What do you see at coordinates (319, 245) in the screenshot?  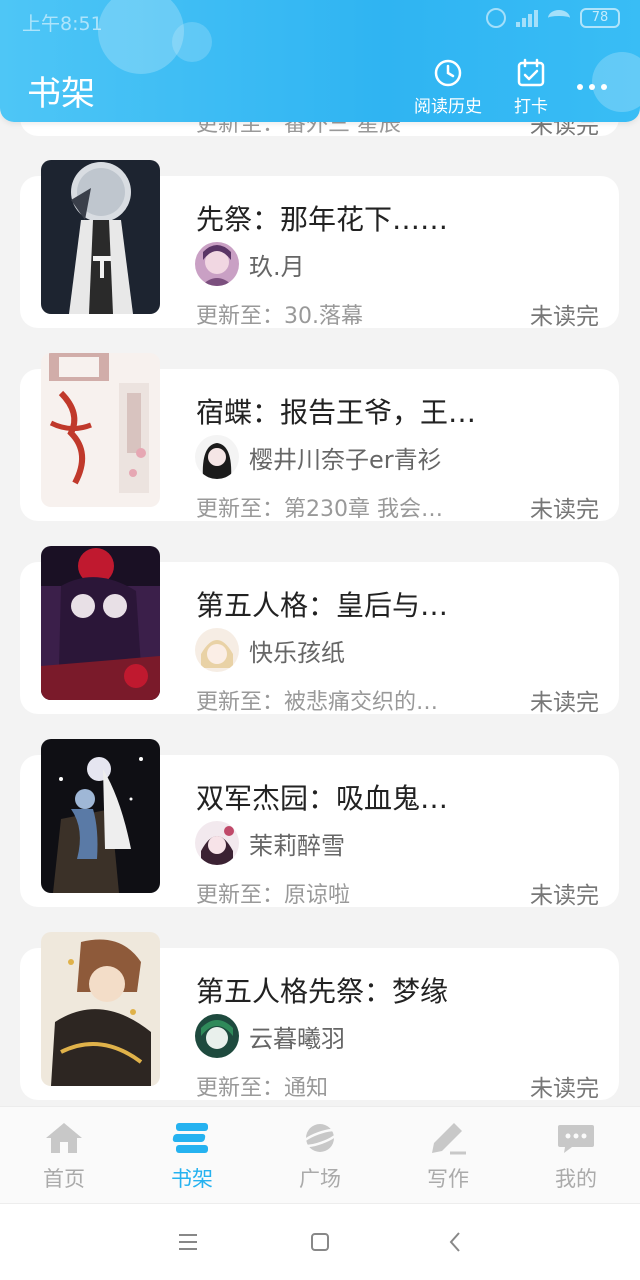 I see `book-card: 先祭：那年花下…… 玖.月 更新至：30.落幕 未读完` at bounding box center [319, 245].